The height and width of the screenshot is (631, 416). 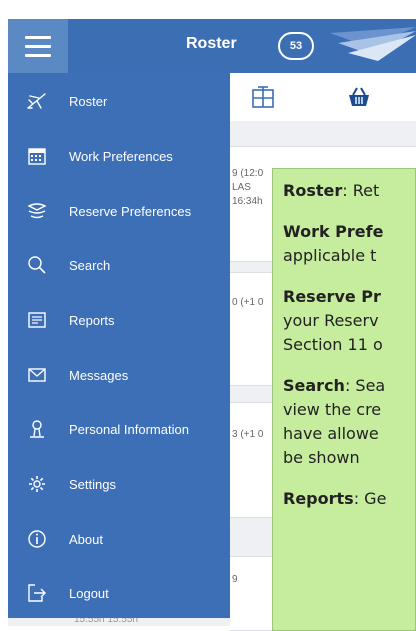 What do you see at coordinates (248, 434) in the screenshot?
I see `card-text: 3 (+1 0` at bounding box center [248, 434].